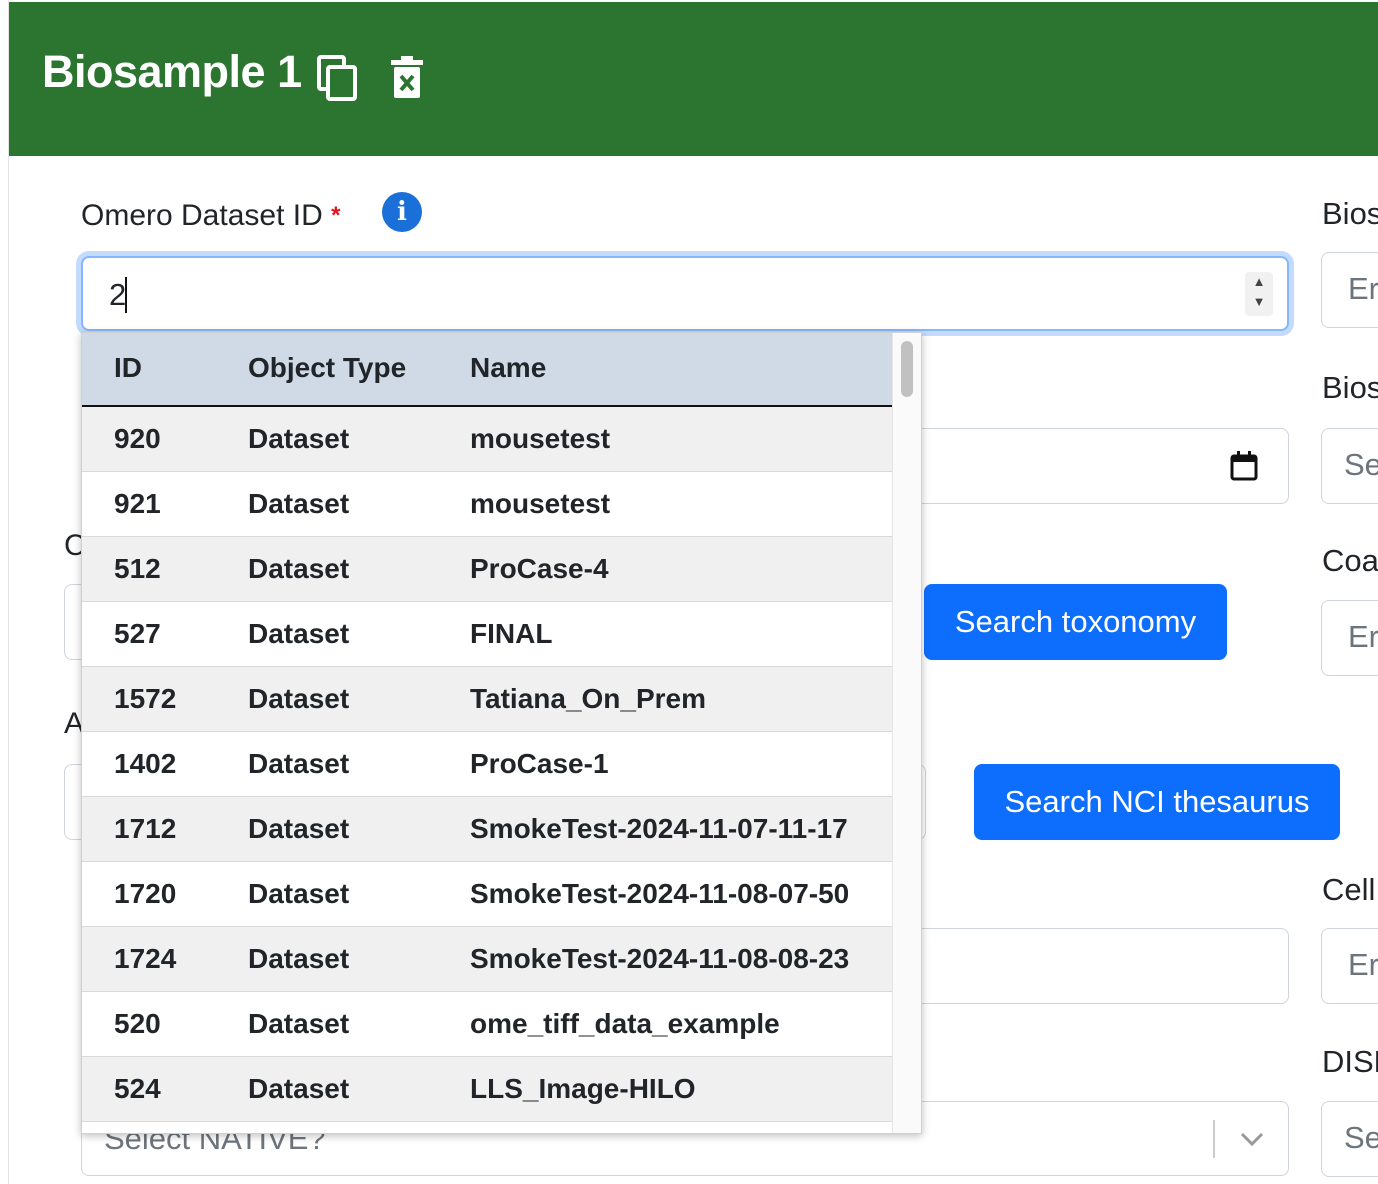 This screenshot has height=1184, width=1378. Describe the element at coordinates (72, 723) in the screenshot. I see `cut-label-a: A` at that location.